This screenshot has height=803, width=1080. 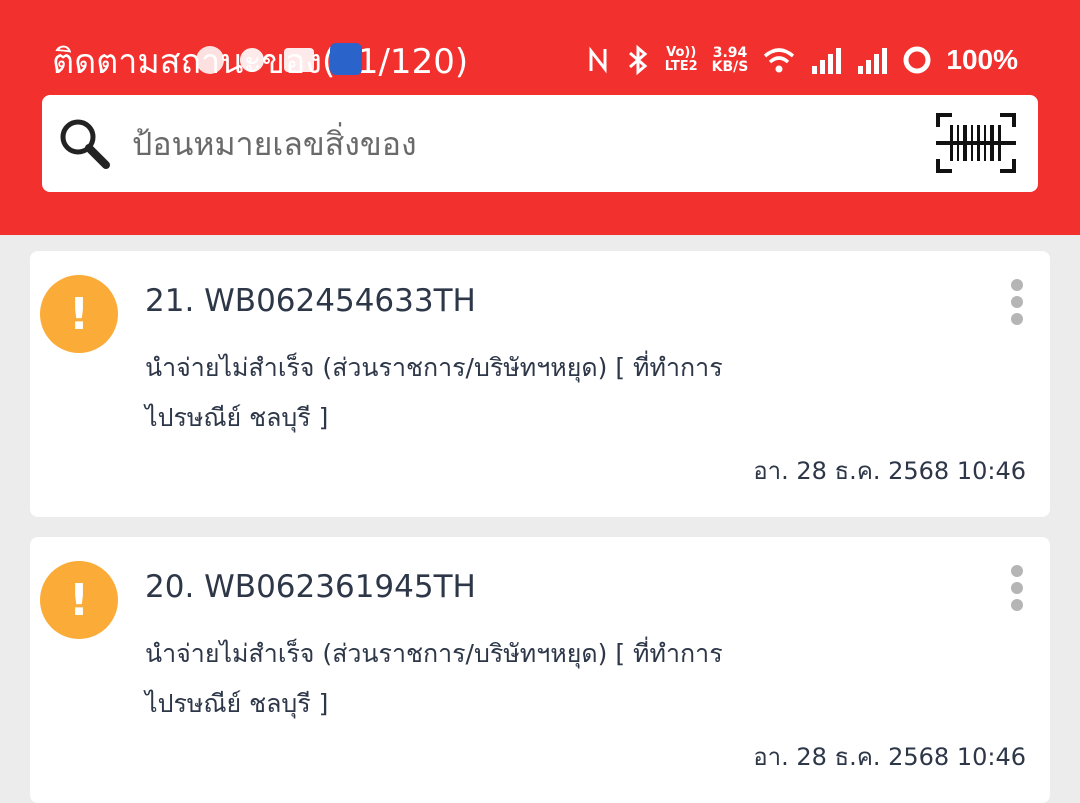 I want to click on barcode-scan-icon, so click(x=976, y=143).